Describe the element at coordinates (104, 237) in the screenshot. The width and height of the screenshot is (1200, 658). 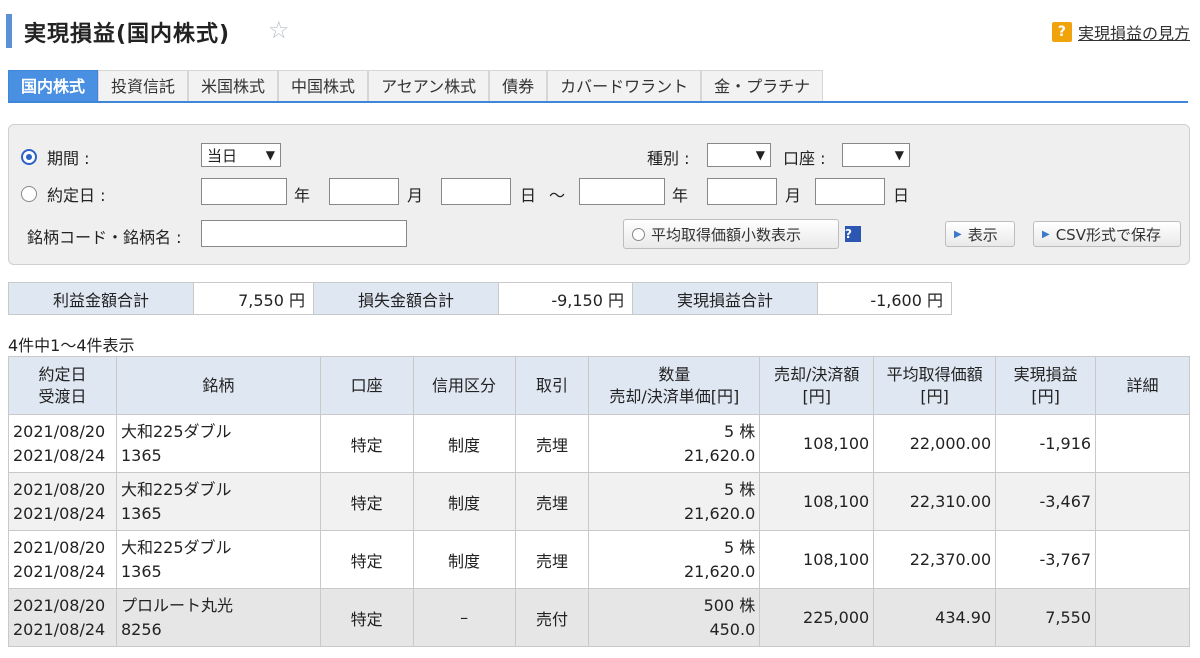
I see `code-label: 銘柄コード・銘柄名 :` at that location.